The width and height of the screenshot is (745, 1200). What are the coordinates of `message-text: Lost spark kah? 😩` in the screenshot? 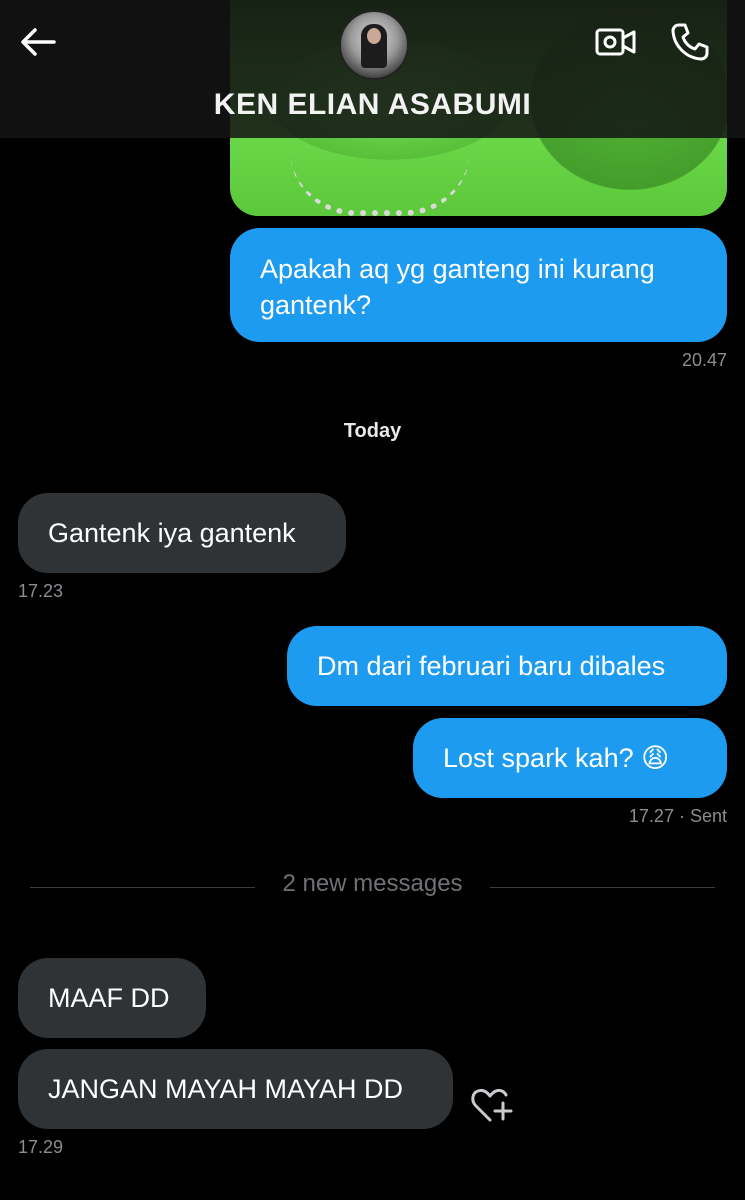 It's located at (556, 758).